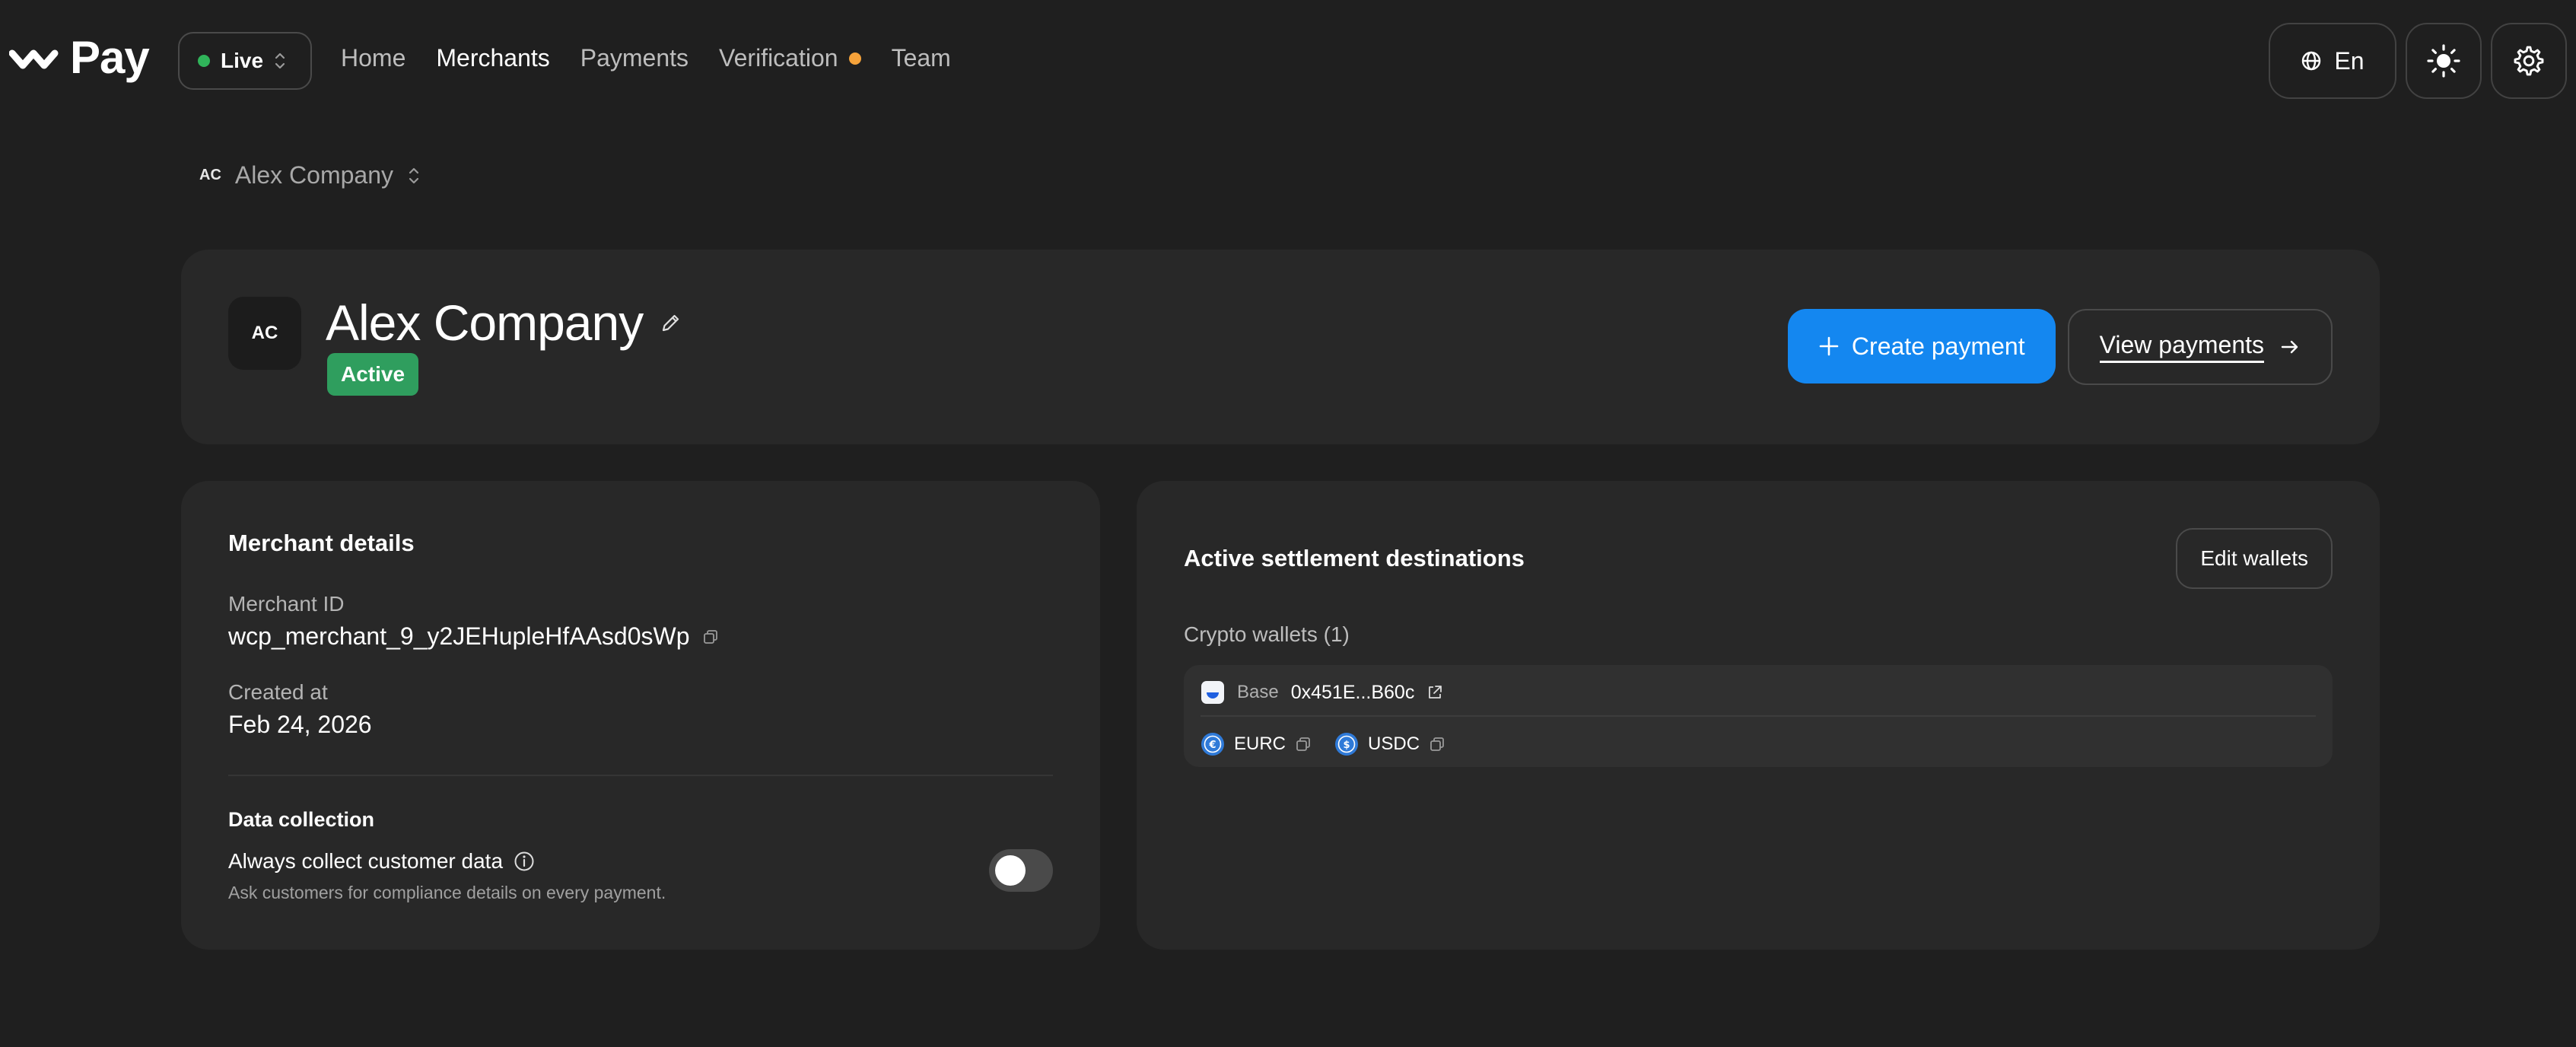  I want to click on pencil-icon, so click(671, 322).